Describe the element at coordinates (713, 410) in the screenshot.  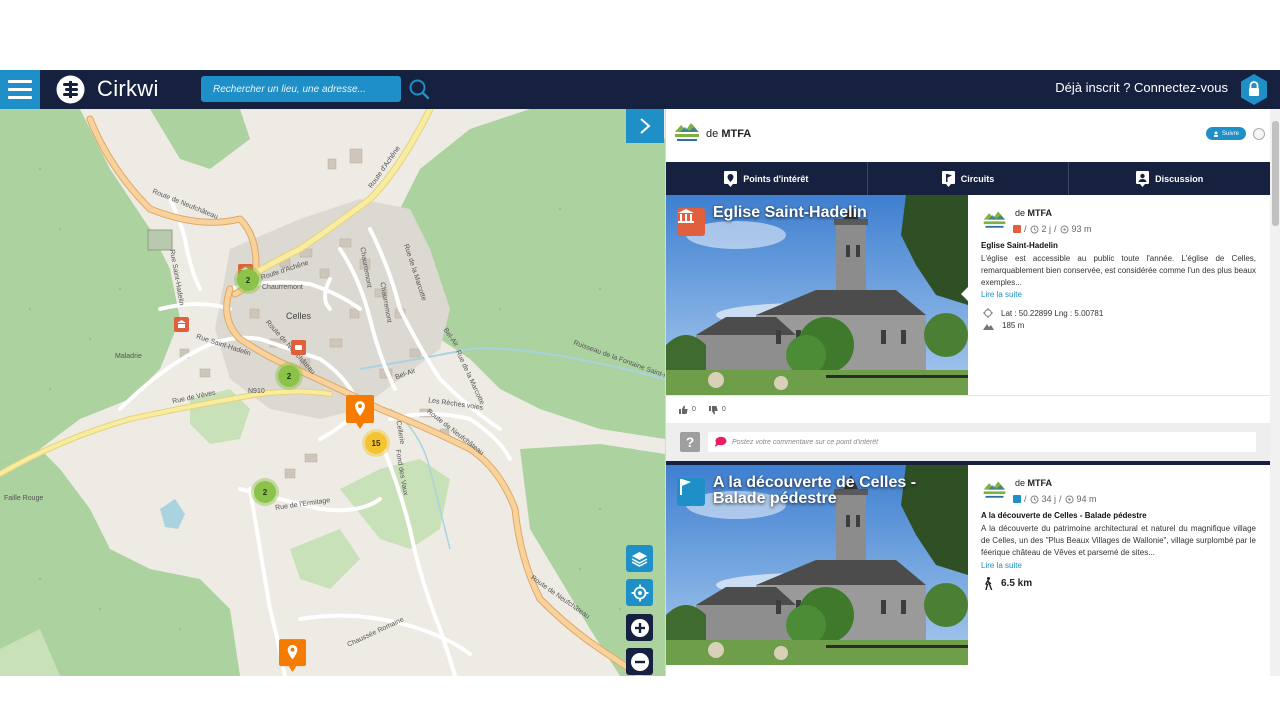
I see `thumbs-down-icon` at that location.